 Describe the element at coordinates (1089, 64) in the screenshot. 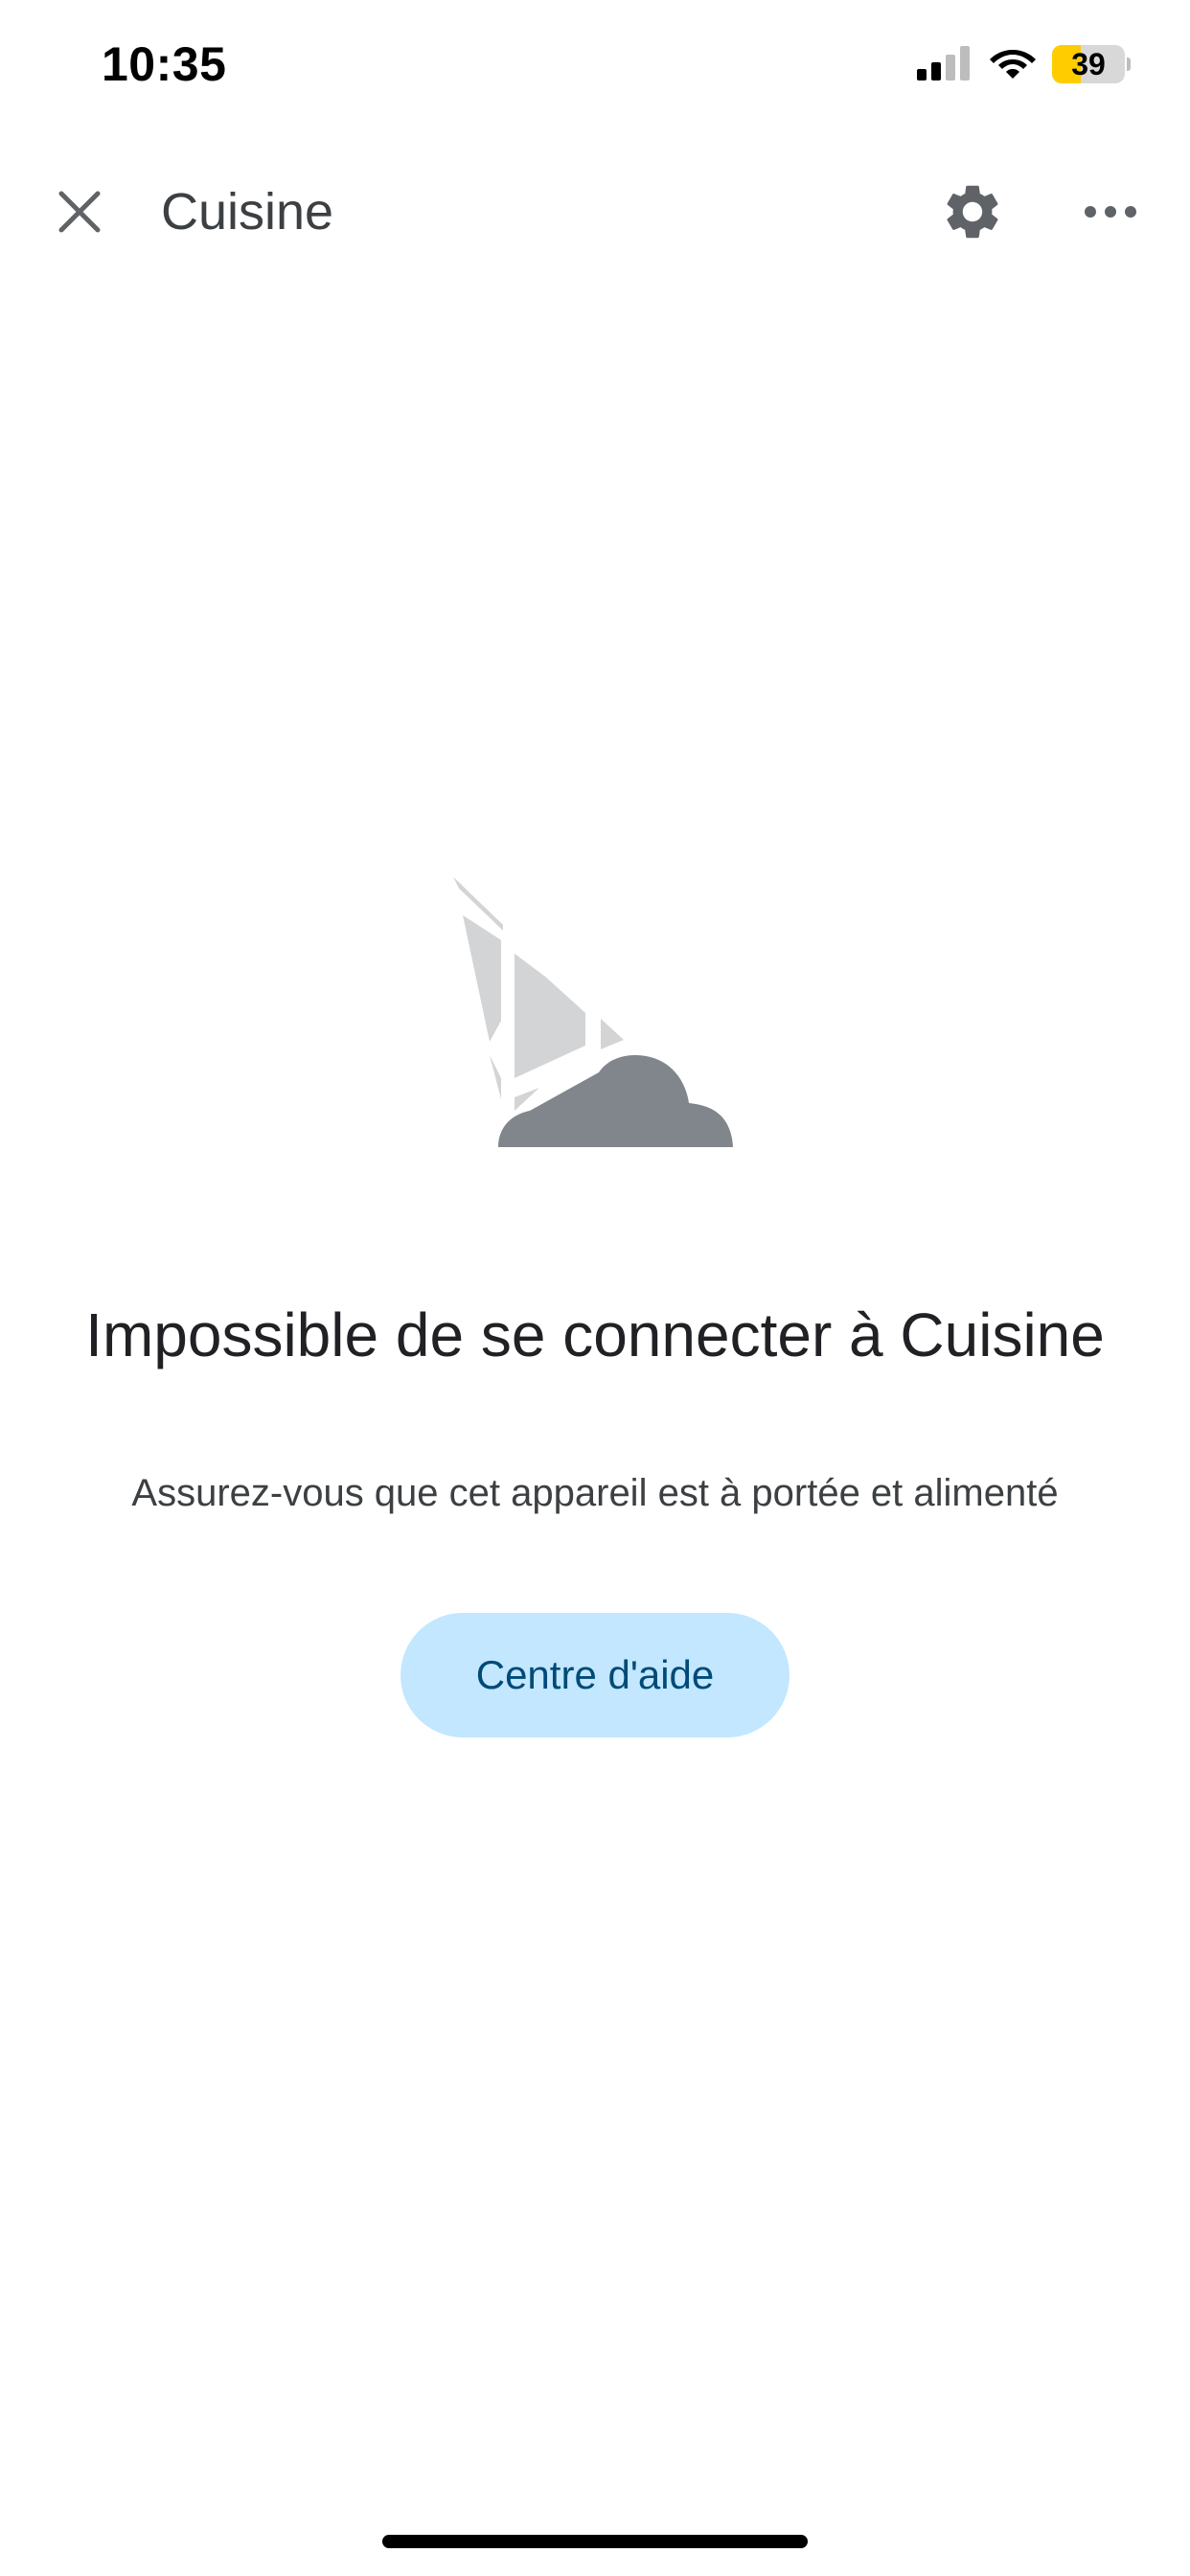

I see `battery-level: 39` at that location.